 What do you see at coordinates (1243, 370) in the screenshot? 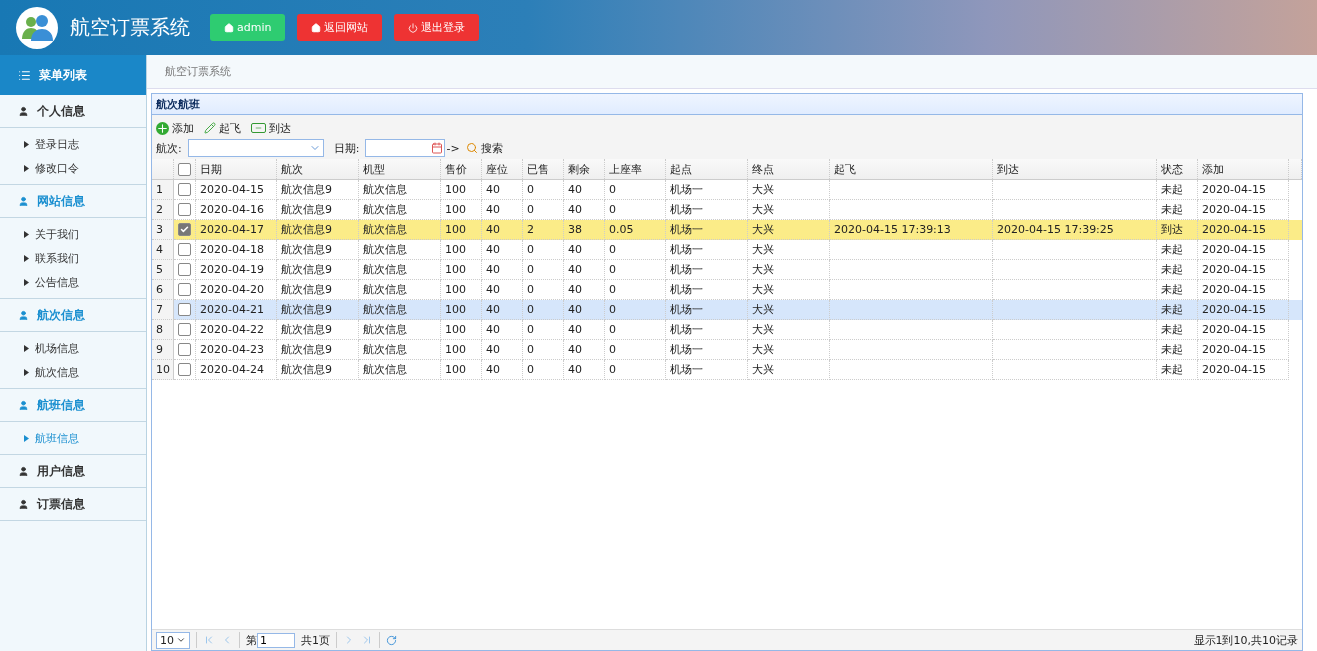
I see `table-cell: 2020-04-15` at bounding box center [1243, 370].